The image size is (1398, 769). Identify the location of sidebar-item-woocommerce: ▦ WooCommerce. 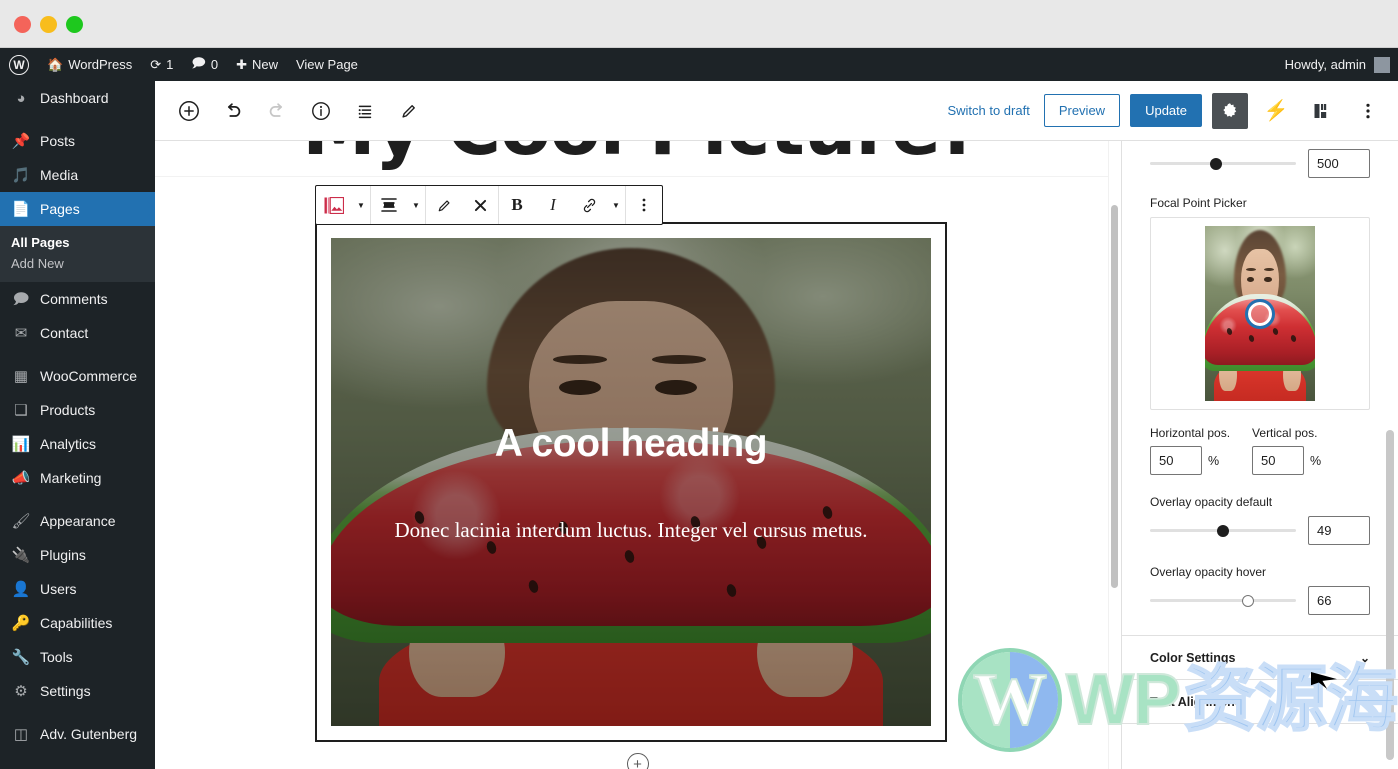
(77, 376).